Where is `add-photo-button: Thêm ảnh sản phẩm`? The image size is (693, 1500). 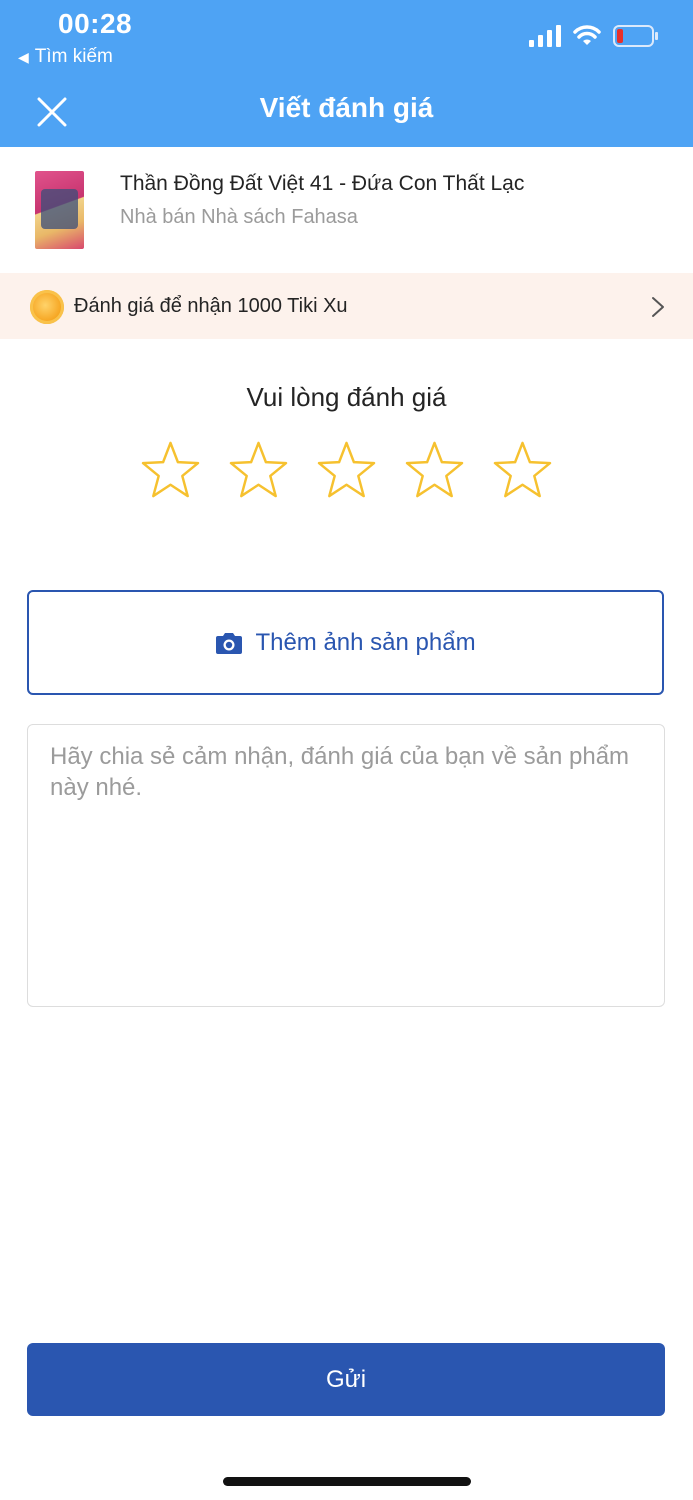 add-photo-button: Thêm ảnh sản phẩm is located at coordinates (345, 642).